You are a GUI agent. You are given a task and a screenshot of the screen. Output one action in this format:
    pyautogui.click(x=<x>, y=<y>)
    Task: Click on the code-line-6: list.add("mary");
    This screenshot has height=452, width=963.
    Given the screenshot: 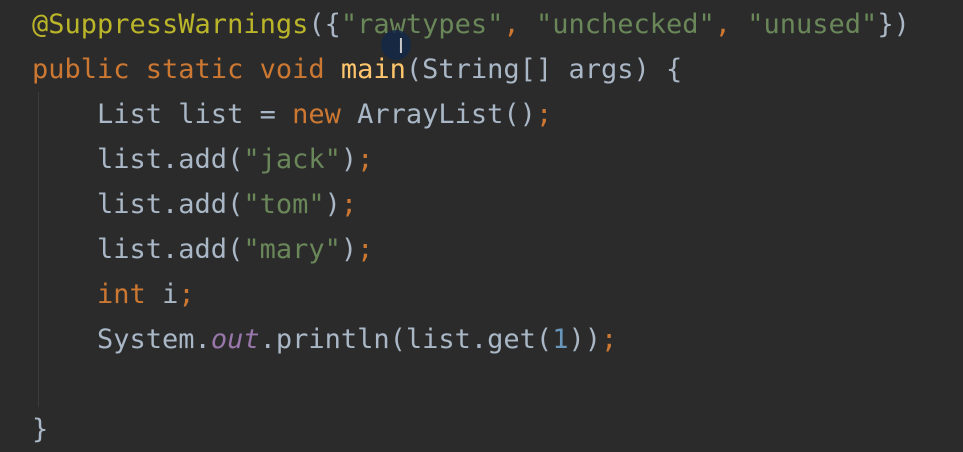 What is the action you would take?
    pyautogui.click(x=202, y=249)
    